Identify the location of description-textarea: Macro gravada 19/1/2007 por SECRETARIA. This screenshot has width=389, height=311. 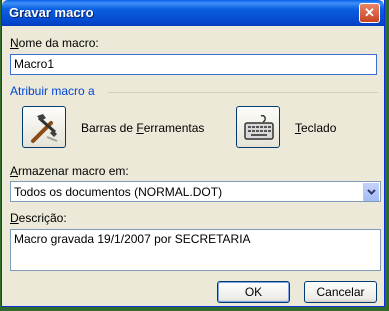
(195, 250).